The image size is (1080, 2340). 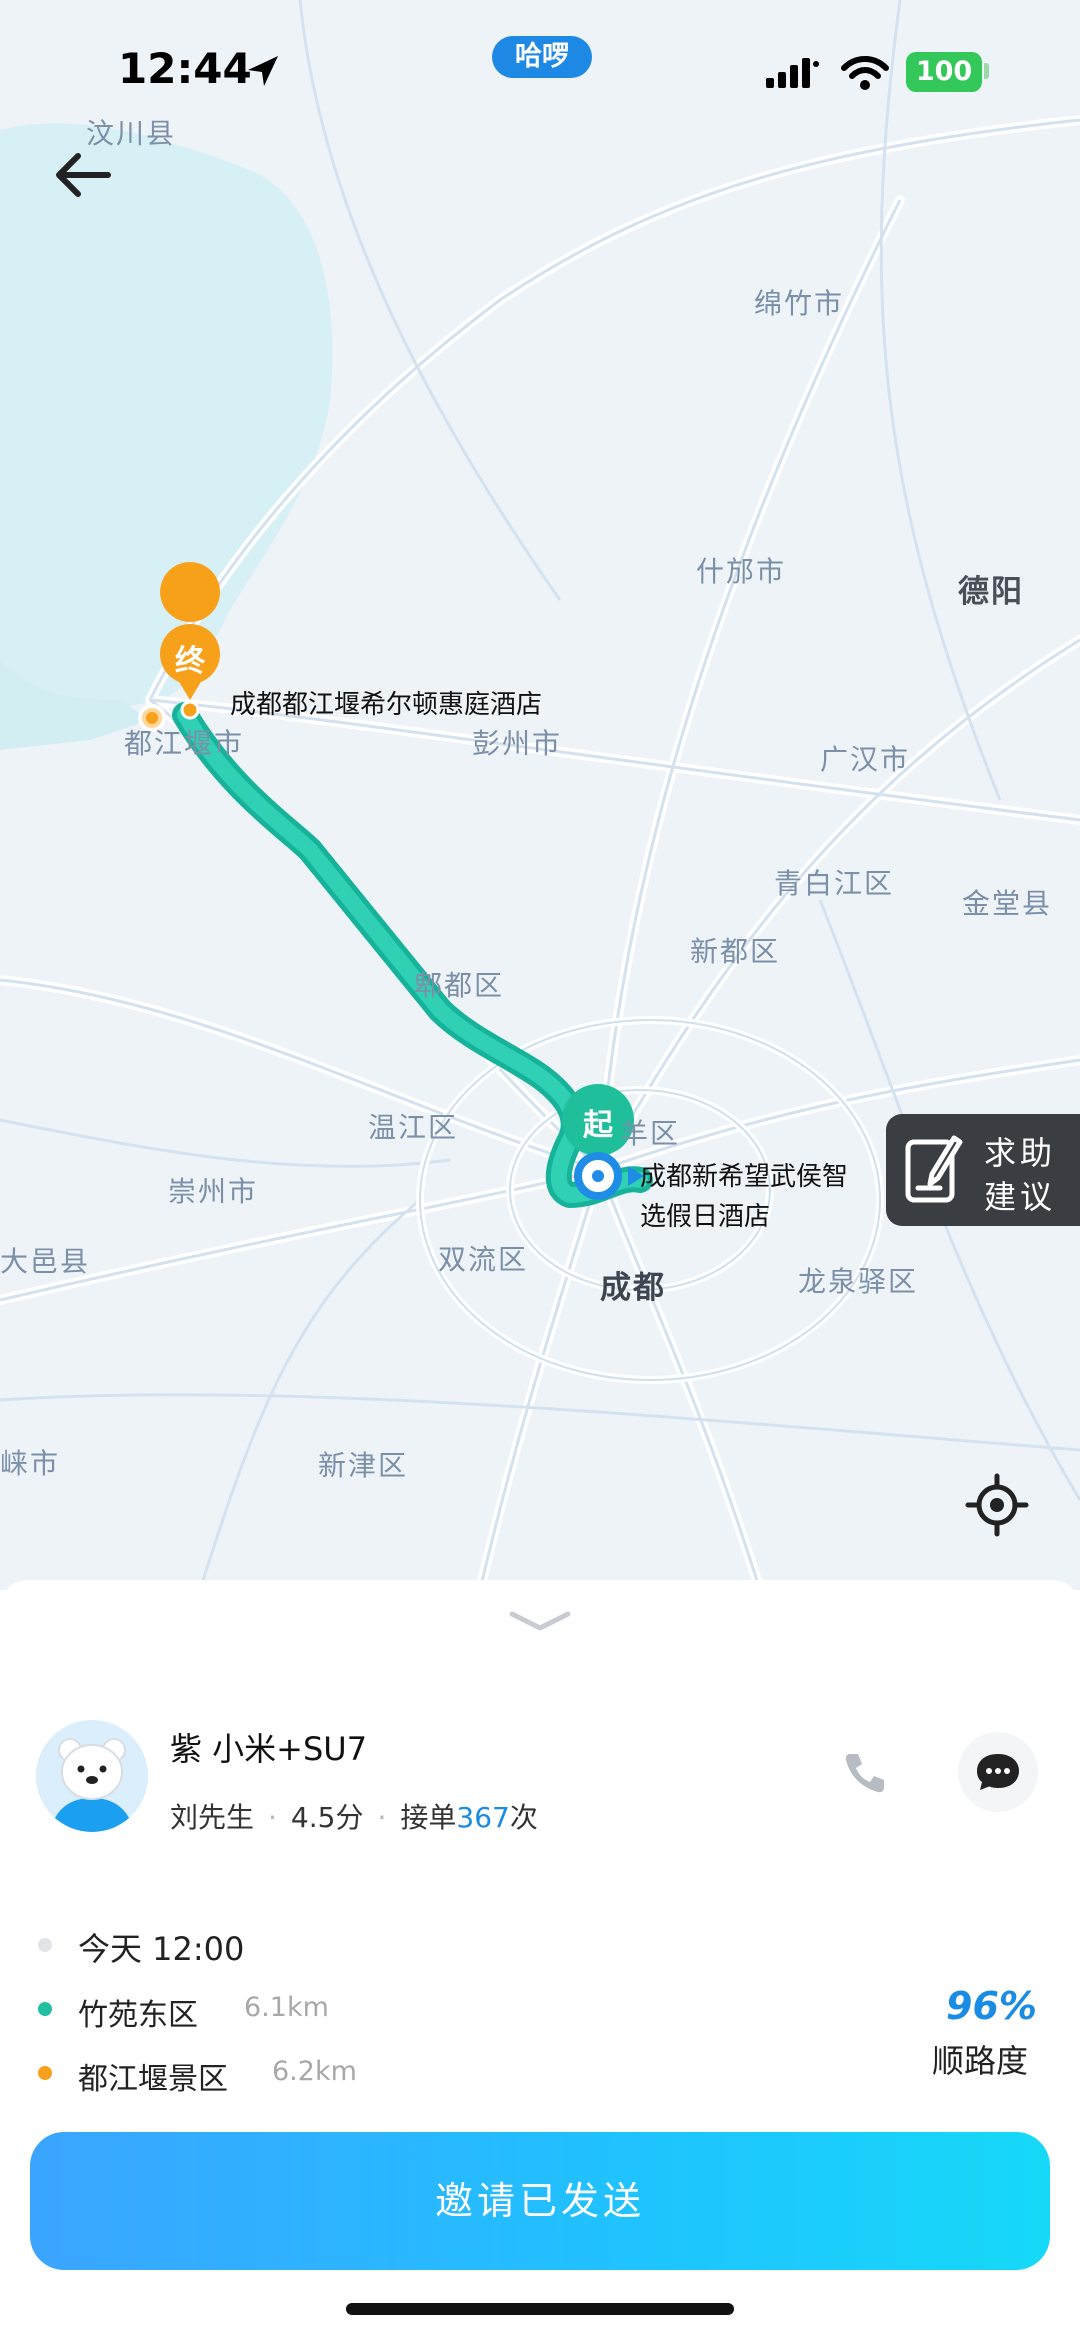 What do you see at coordinates (934, 1169) in the screenshot?
I see `edit-note-icon` at bounding box center [934, 1169].